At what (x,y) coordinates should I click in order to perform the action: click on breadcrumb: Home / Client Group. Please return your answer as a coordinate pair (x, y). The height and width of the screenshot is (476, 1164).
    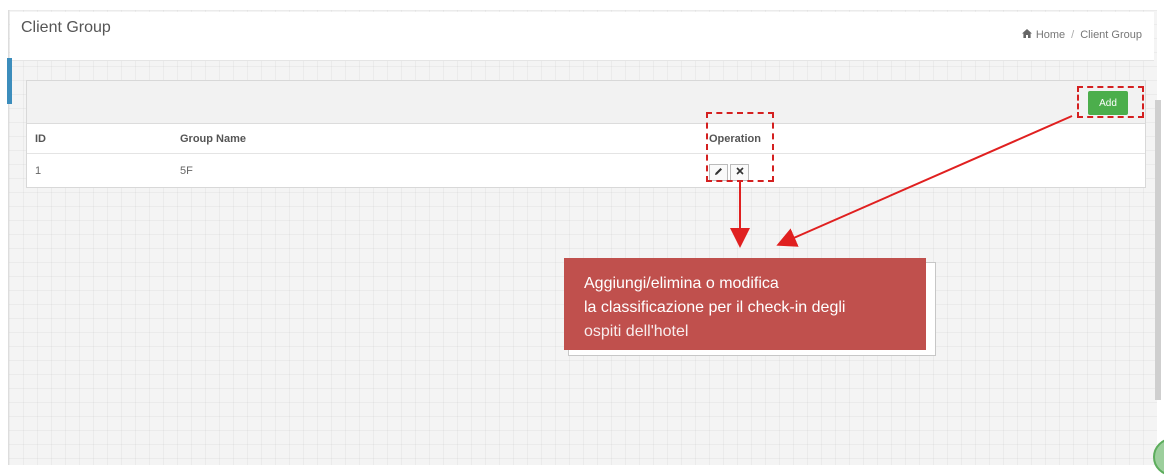
    Looking at the image, I should click on (1081, 35).